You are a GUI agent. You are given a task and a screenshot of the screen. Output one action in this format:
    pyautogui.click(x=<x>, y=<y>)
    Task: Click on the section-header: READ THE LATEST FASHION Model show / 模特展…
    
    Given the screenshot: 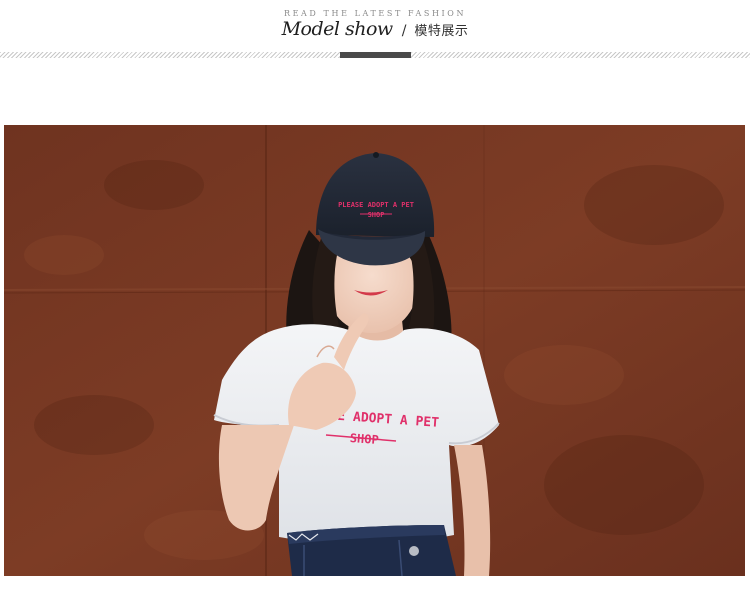 What is the action you would take?
    pyautogui.click(x=375, y=30)
    